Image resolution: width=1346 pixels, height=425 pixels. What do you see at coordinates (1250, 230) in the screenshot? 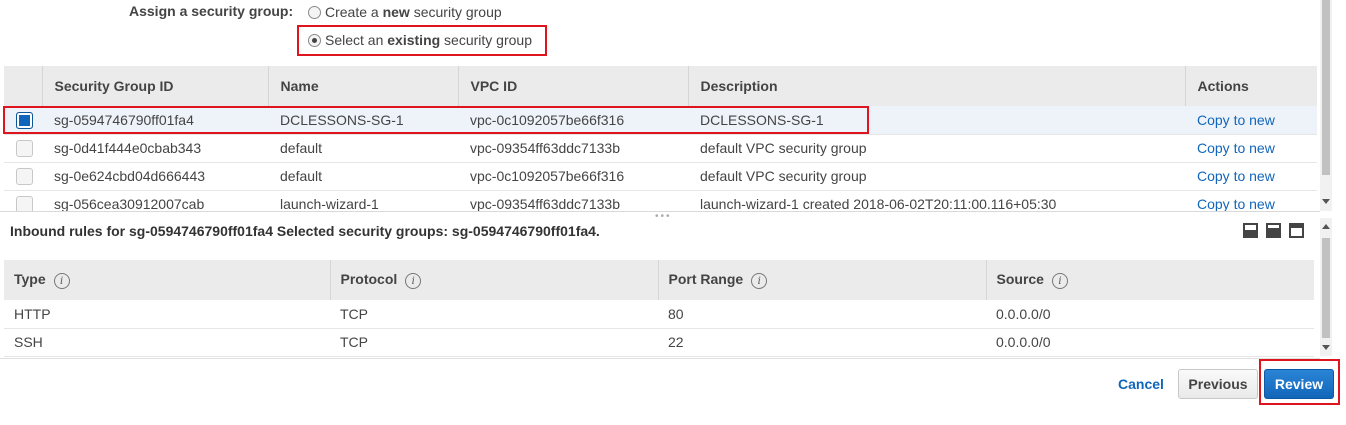
I see `panel-small-icon` at bounding box center [1250, 230].